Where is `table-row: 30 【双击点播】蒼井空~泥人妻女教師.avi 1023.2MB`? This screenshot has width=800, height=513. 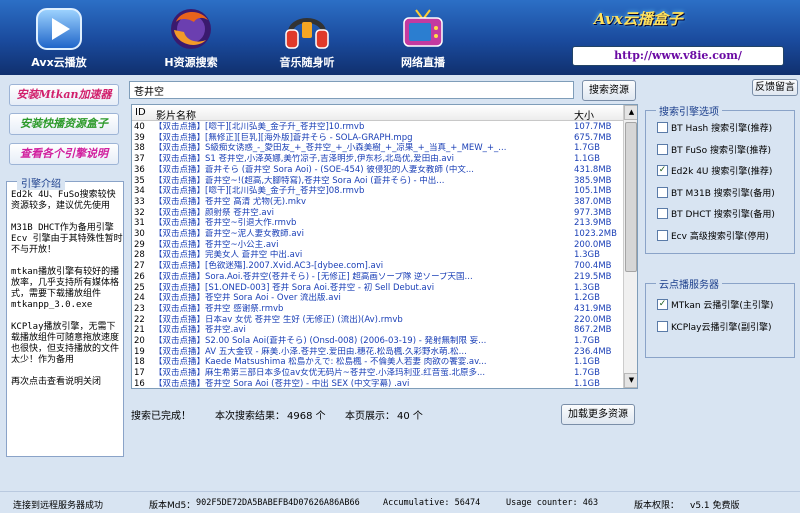
table-row: 30 【双击点播】蒼井空~泥人妻女教師.avi 1023.2MB is located at coordinates (377, 234).